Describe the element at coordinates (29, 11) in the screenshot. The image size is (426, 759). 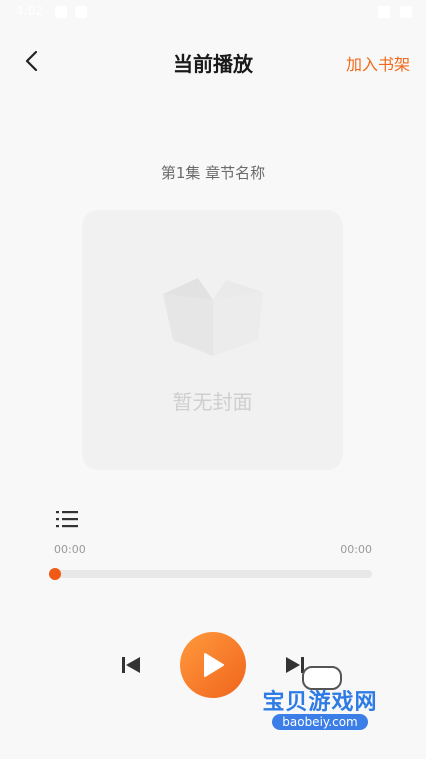
I see `status-time: 4:02` at that location.